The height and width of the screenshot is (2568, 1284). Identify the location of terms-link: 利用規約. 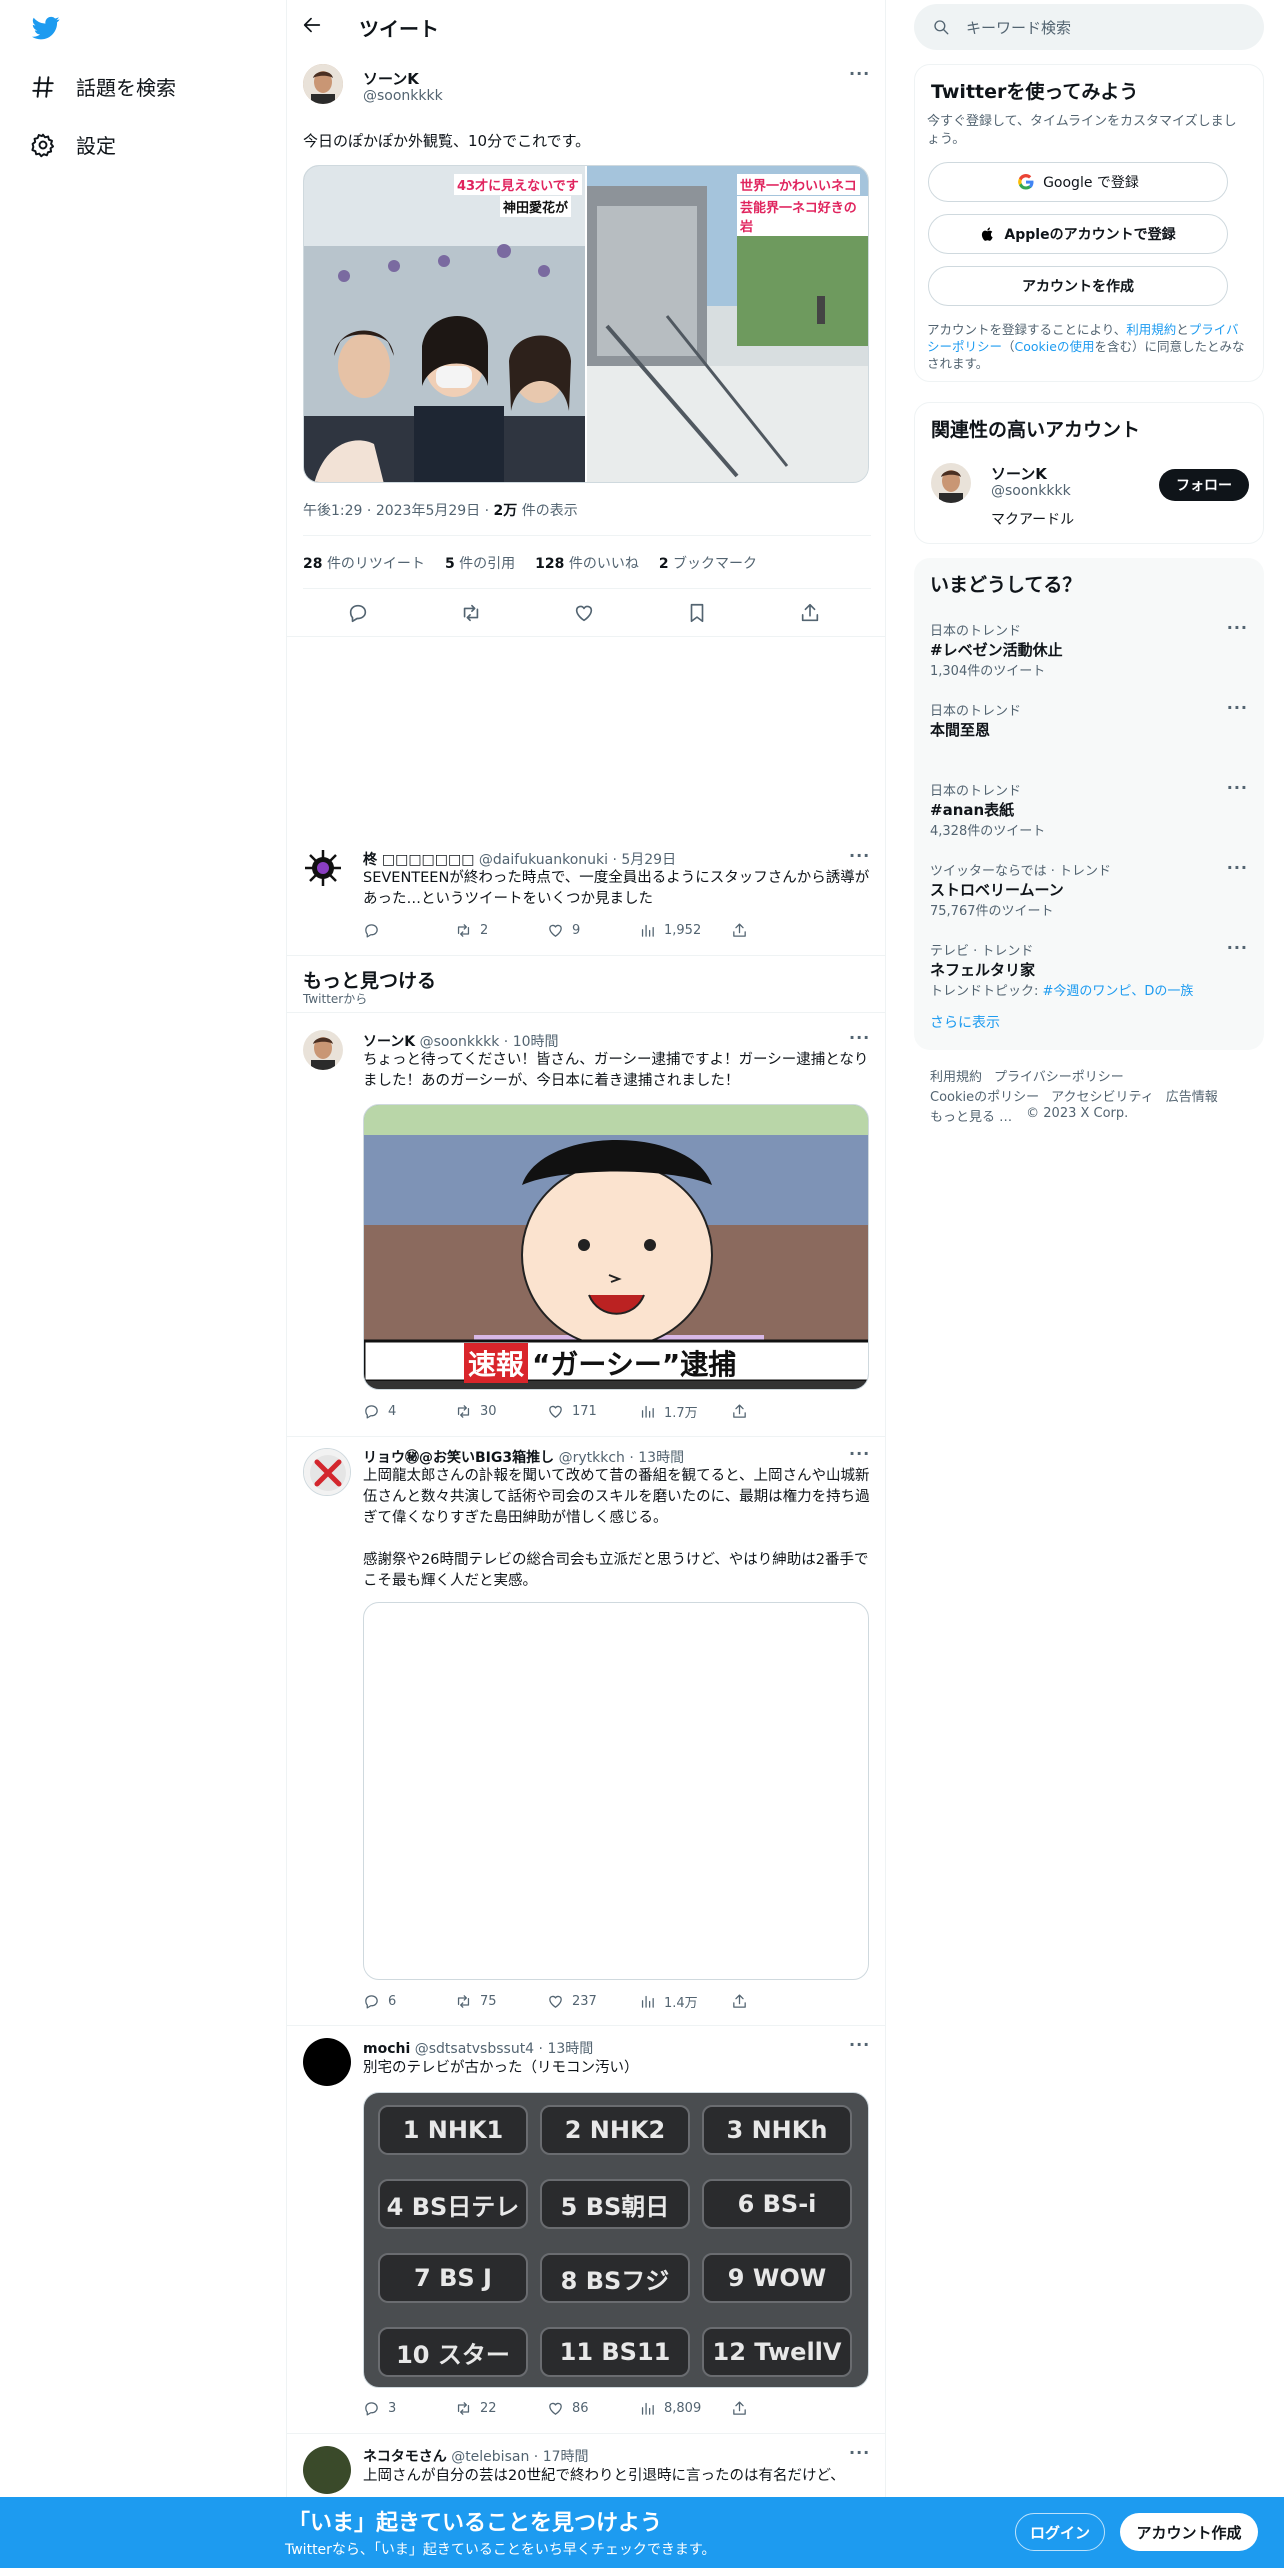
(1151, 329).